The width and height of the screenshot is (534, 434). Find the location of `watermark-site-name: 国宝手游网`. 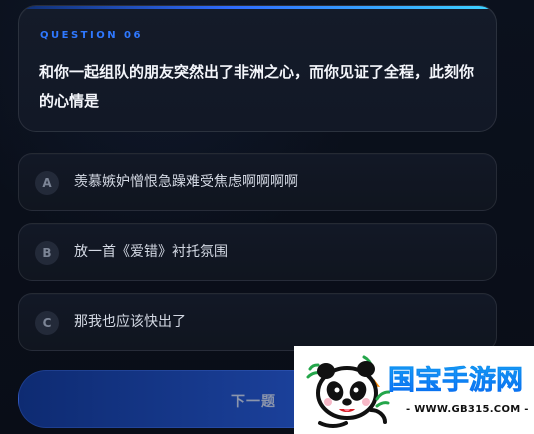

watermark-site-name: 国宝手游网 is located at coordinates (456, 380).